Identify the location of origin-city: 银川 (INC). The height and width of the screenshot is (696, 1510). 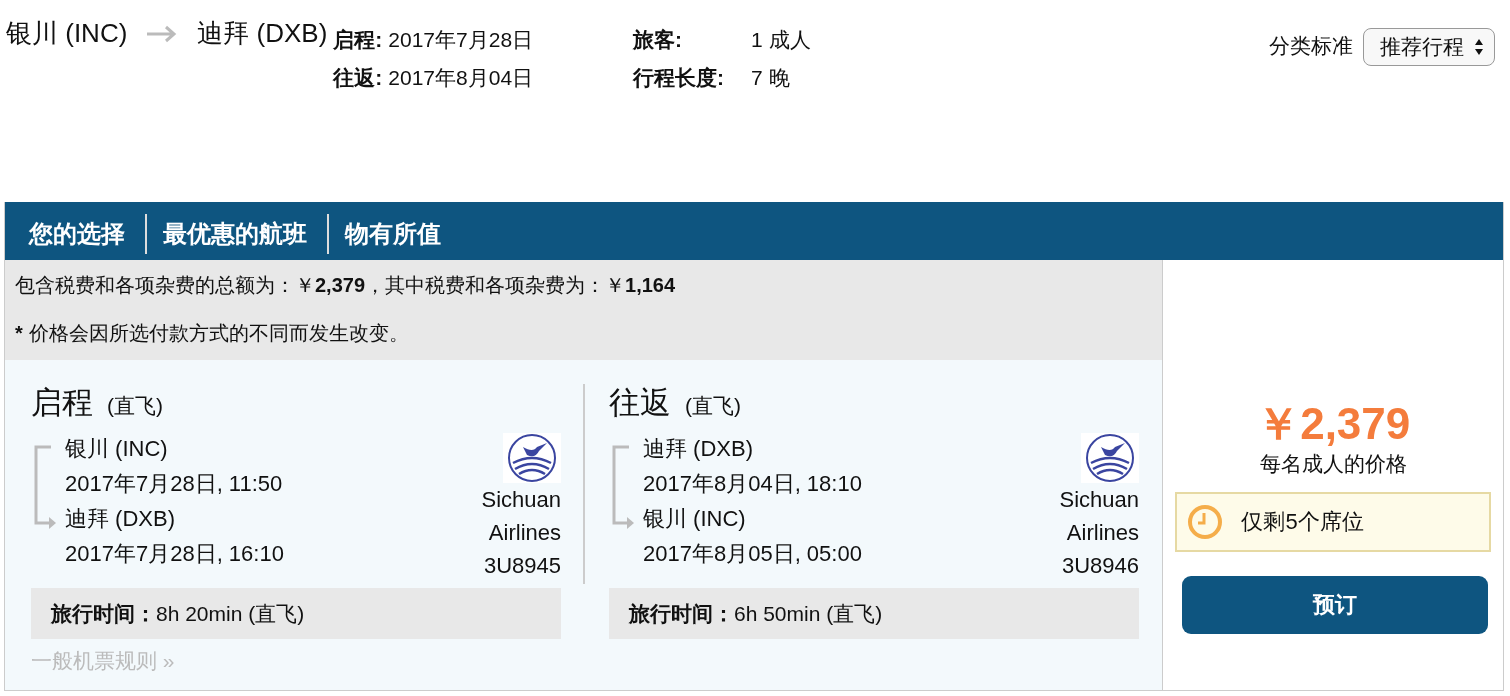
(67, 33).